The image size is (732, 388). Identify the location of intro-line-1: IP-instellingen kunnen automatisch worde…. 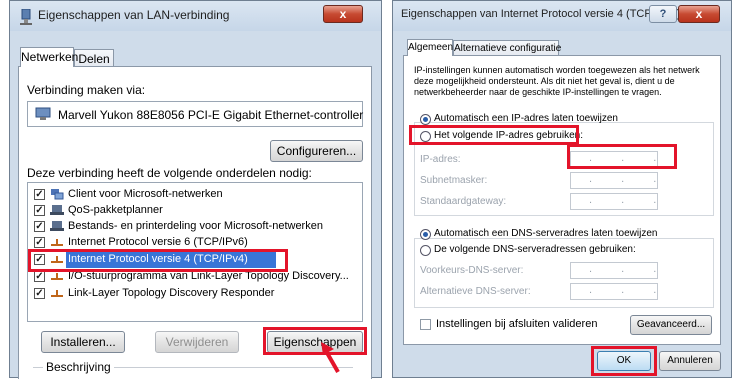
(557, 70).